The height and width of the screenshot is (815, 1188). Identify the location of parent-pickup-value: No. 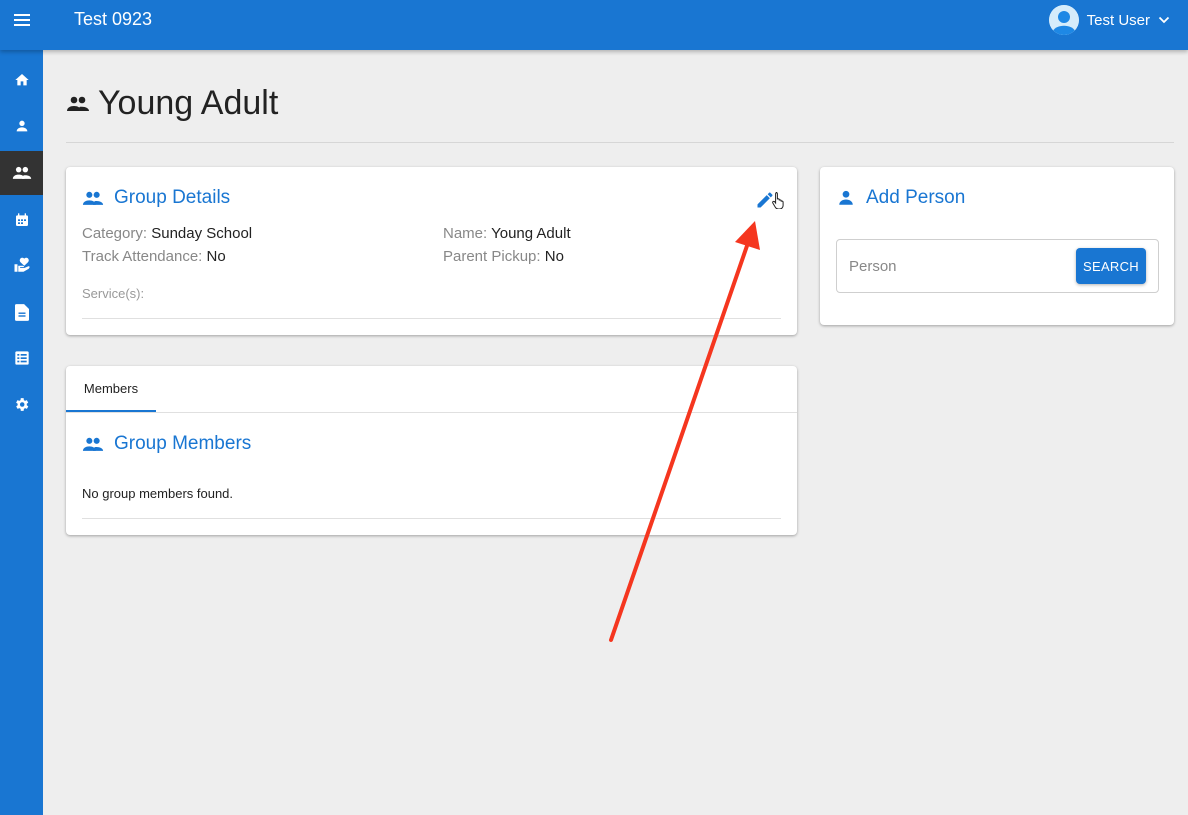
(554, 256).